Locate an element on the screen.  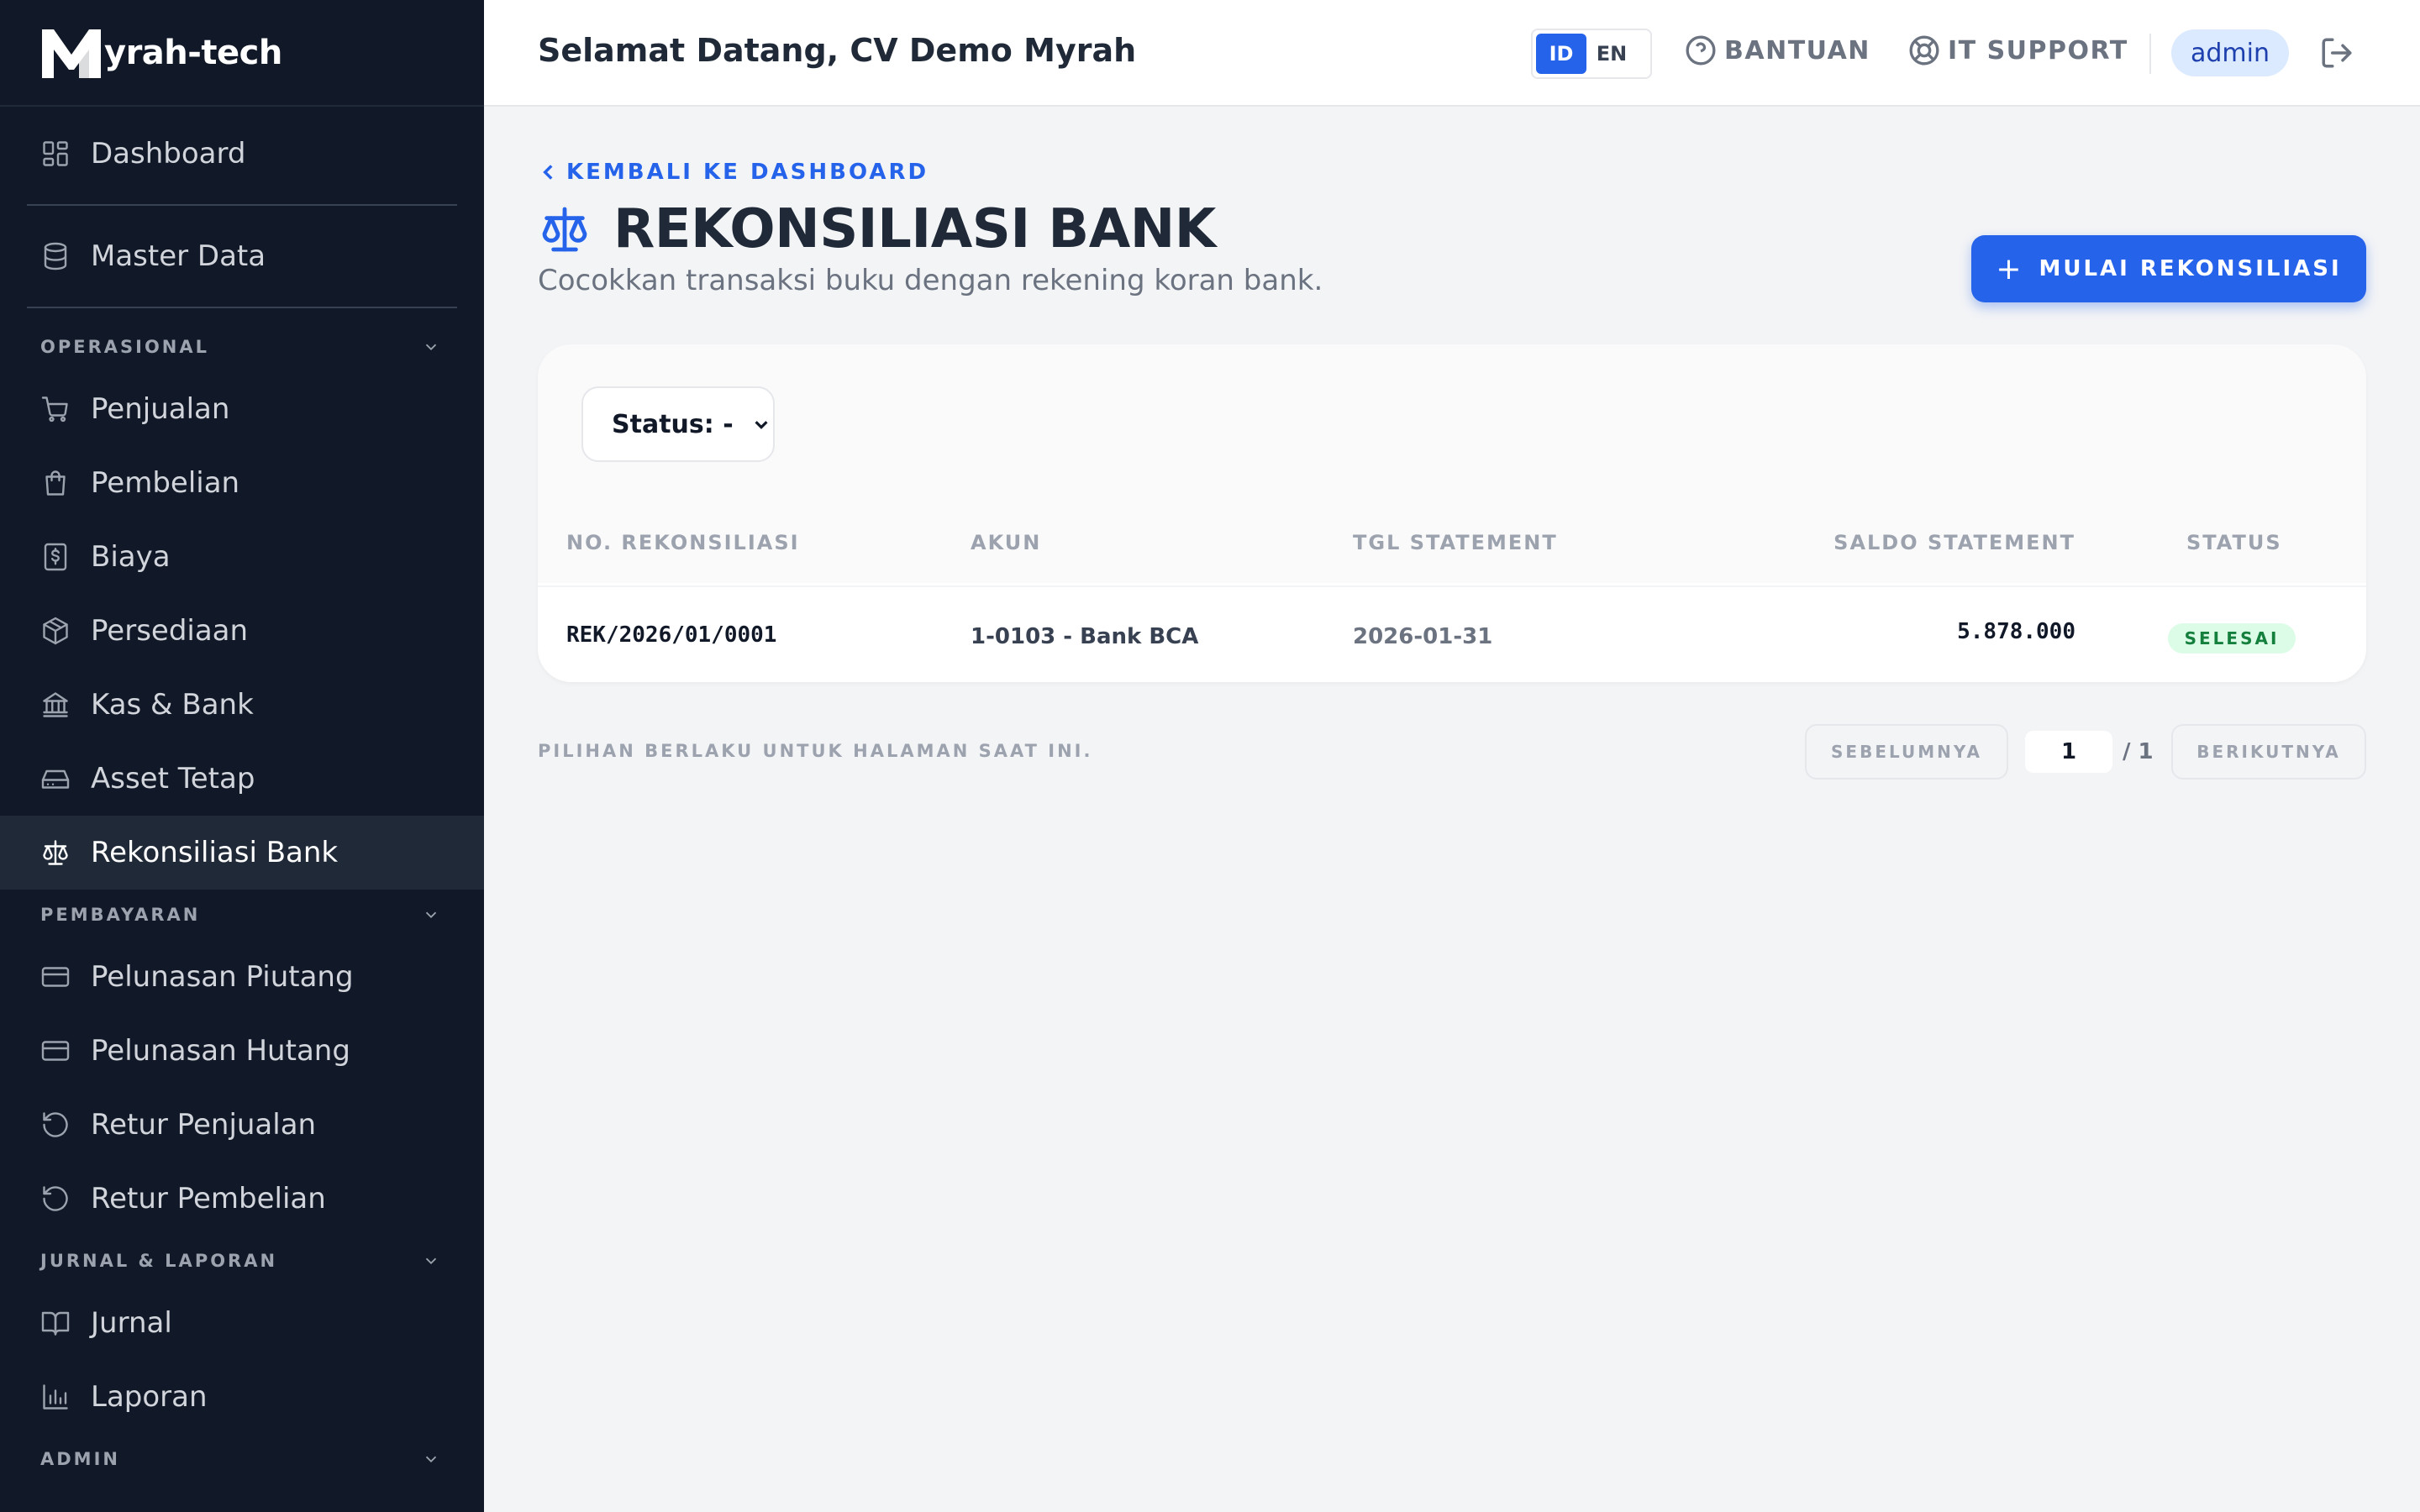
receipt-icon is located at coordinates (55, 557).